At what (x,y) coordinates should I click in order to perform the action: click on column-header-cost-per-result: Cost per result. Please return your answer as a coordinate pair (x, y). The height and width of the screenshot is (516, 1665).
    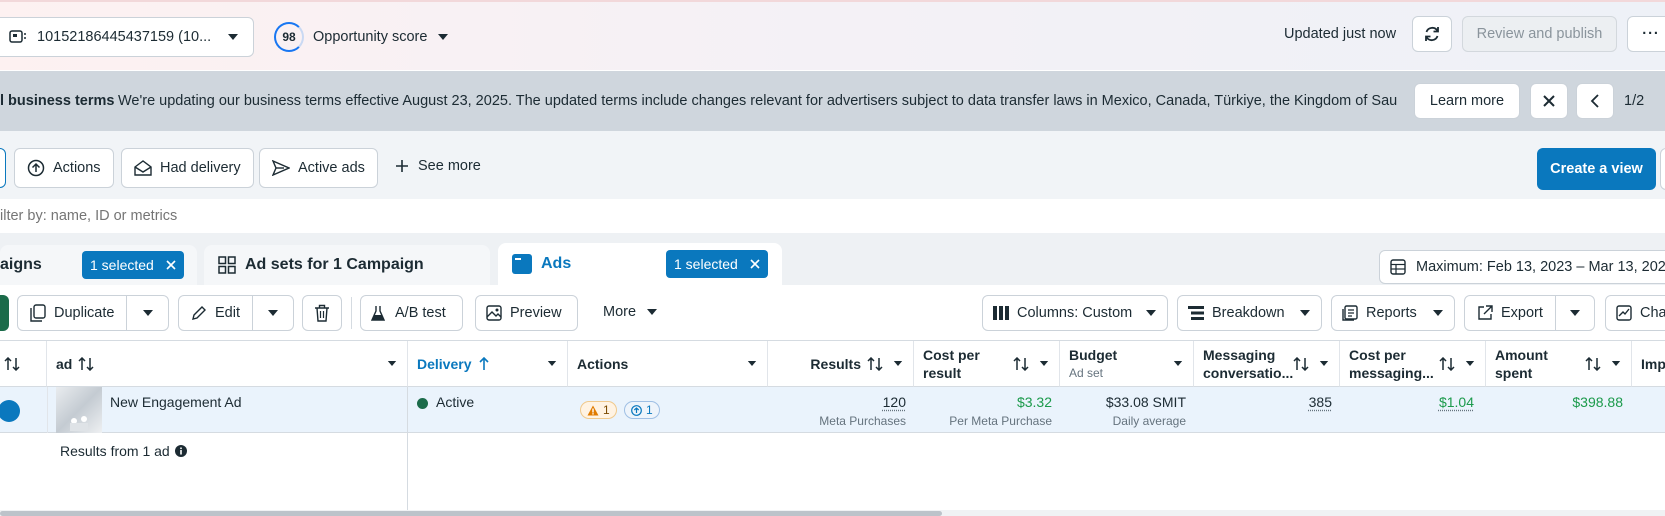
    Looking at the image, I should click on (987, 364).